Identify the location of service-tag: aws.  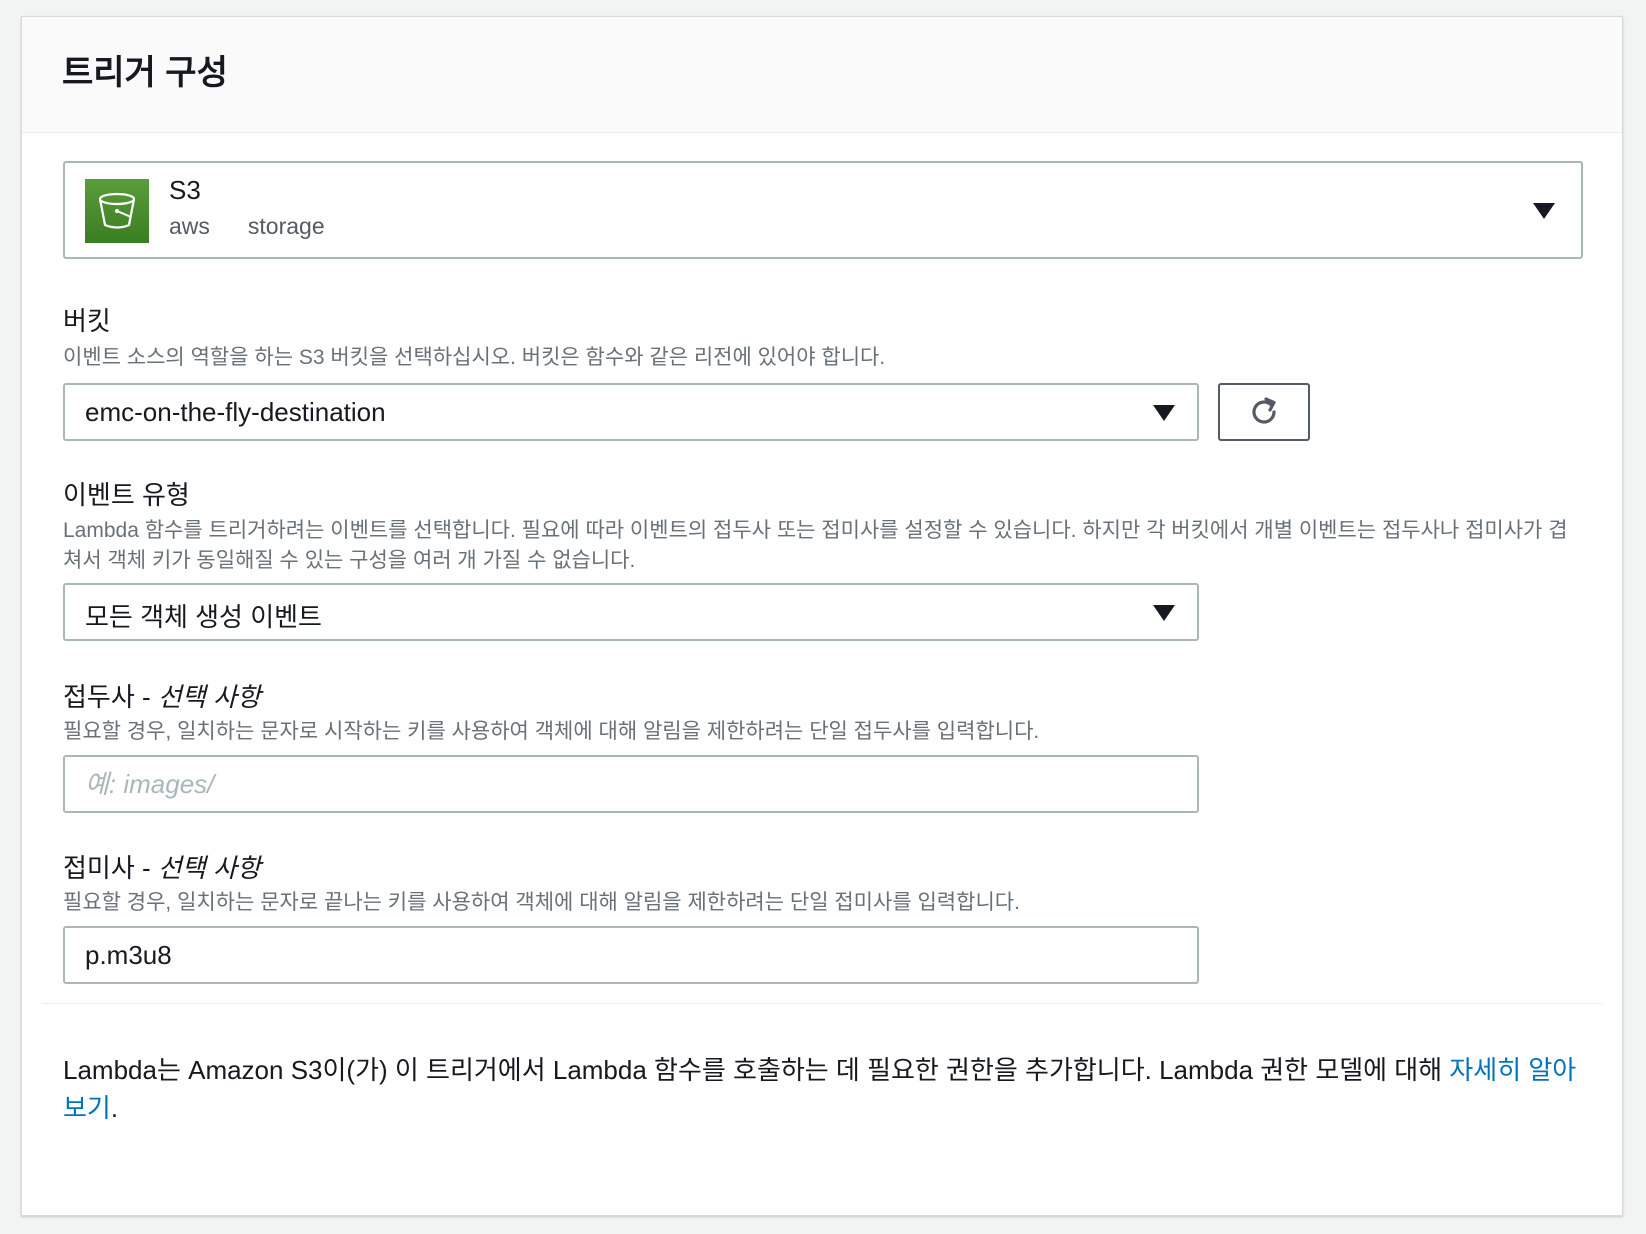
(189, 226).